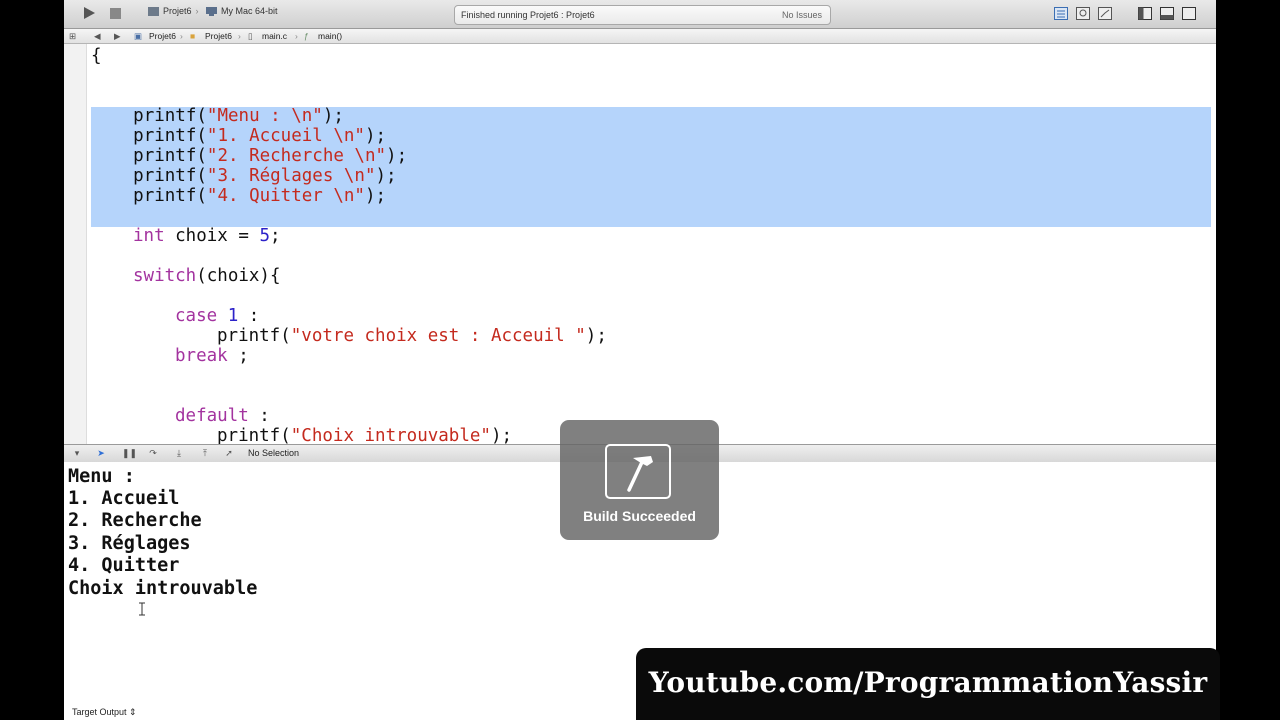 The height and width of the screenshot is (720, 1280). I want to click on hide-debug-area-icon: ▾, so click(77, 453).